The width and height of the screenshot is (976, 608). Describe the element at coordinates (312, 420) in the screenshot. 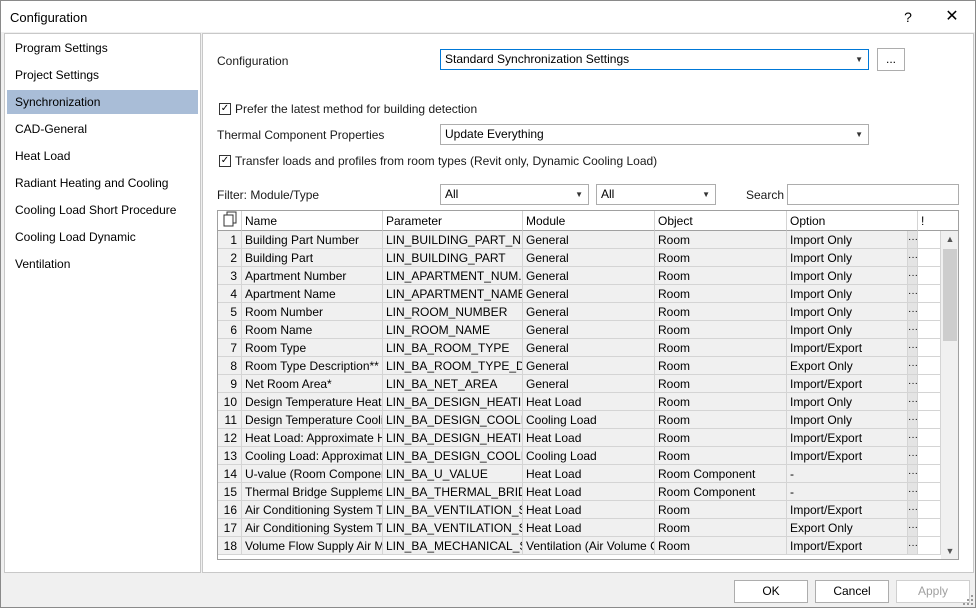

I see `cell-name: Design Temperature Cooling` at that location.